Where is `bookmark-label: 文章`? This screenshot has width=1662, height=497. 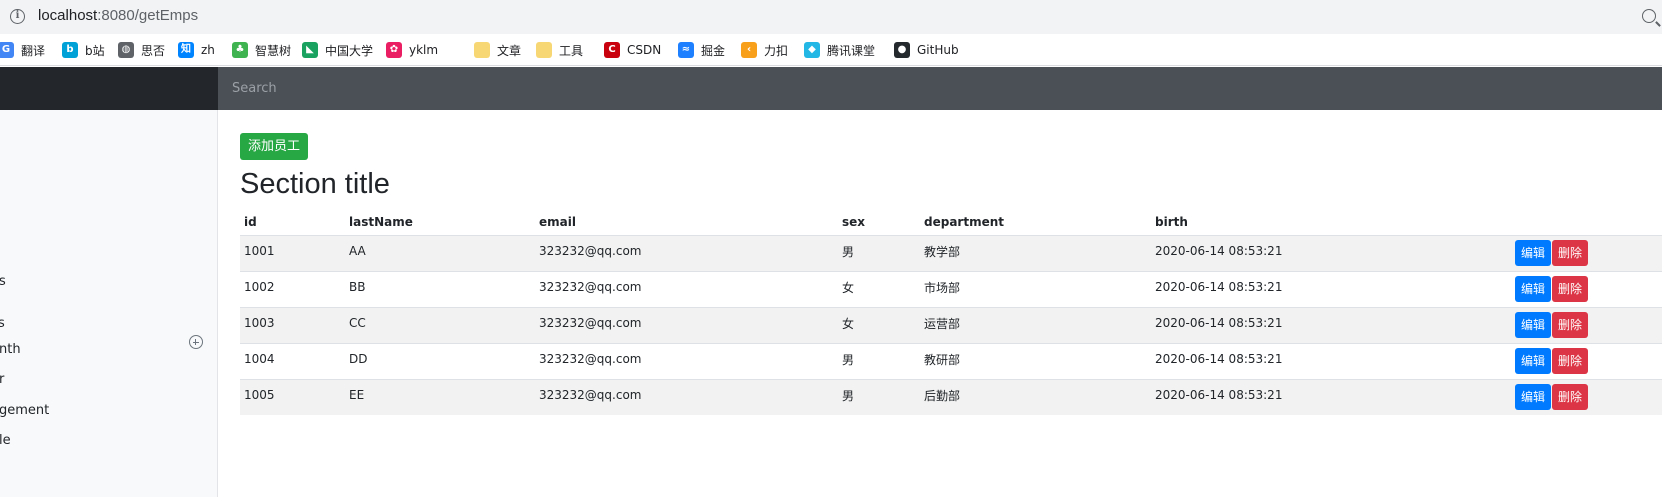
bookmark-label: 文章 is located at coordinates (509, 50).